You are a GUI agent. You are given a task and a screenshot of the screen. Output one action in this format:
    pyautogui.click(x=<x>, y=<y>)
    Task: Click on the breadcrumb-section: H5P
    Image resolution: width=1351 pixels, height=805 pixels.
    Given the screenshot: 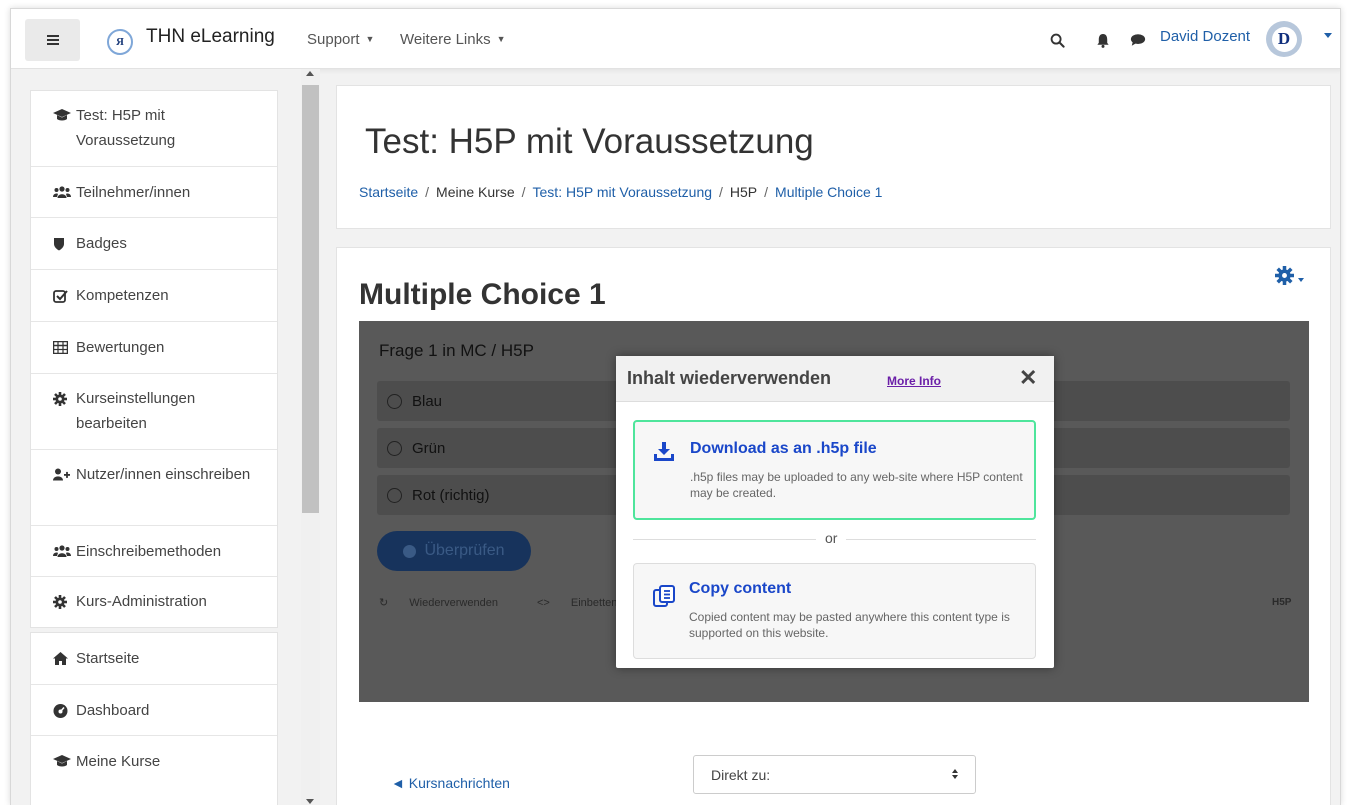 What is the action you would take?
    pyautogui.click(x=743, y=192)
    